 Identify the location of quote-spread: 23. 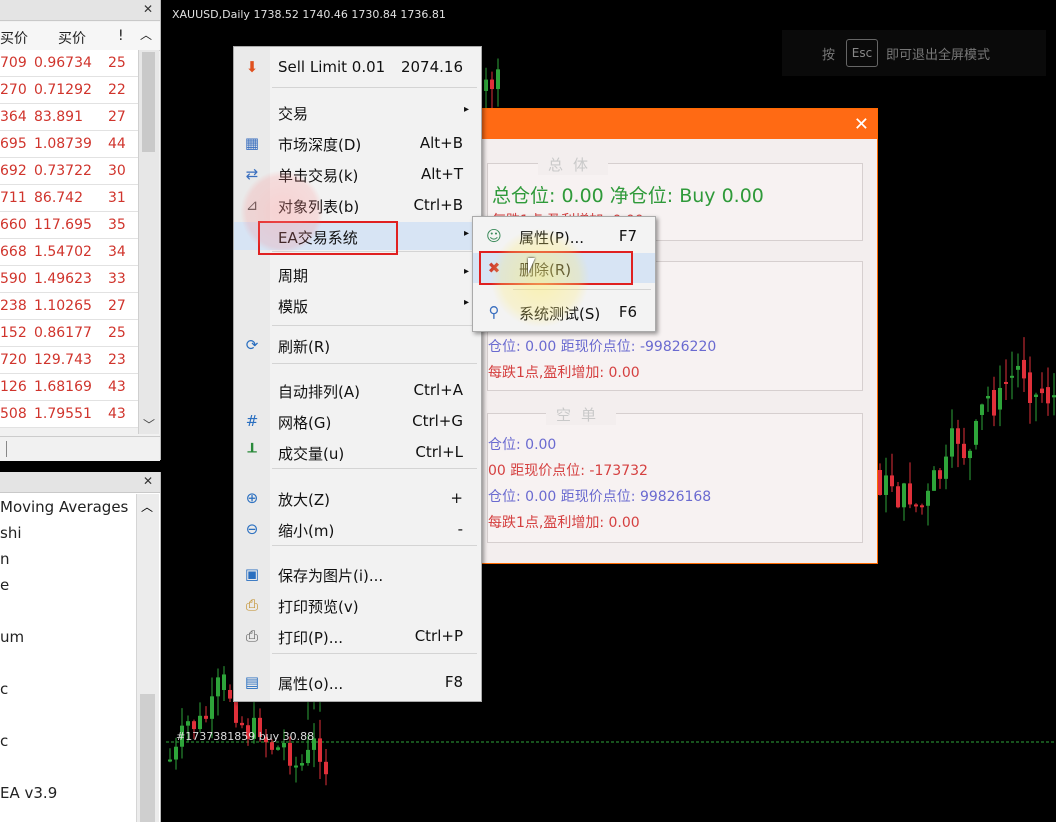
(117, 360).